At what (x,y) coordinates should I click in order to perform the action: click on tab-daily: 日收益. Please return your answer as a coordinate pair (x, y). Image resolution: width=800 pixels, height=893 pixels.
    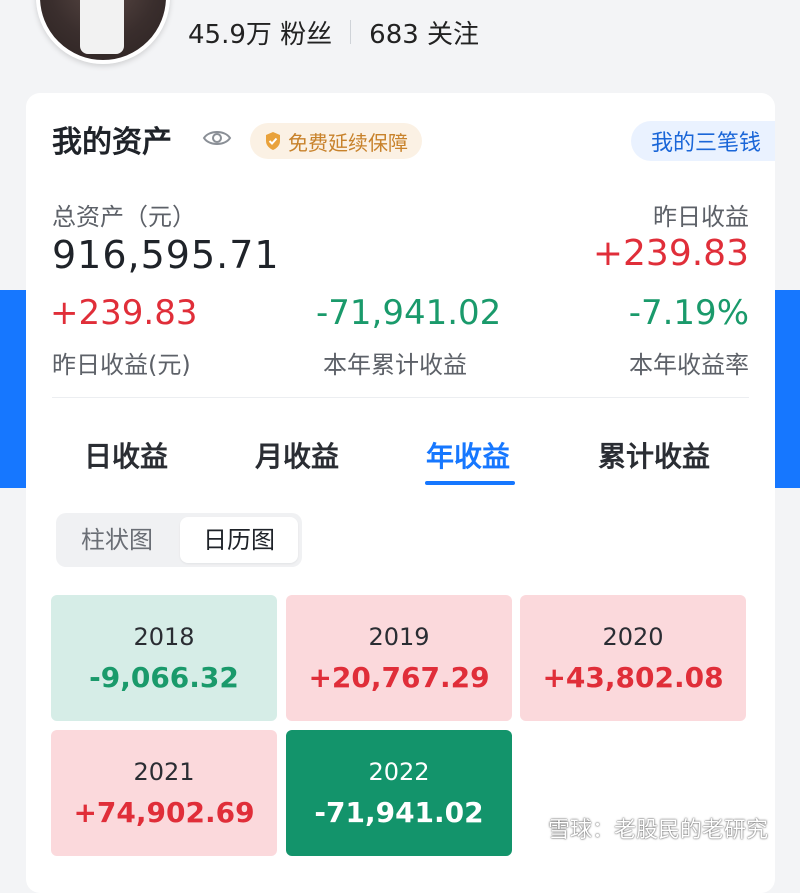
    Looking at the image, I should click on (126, 455).